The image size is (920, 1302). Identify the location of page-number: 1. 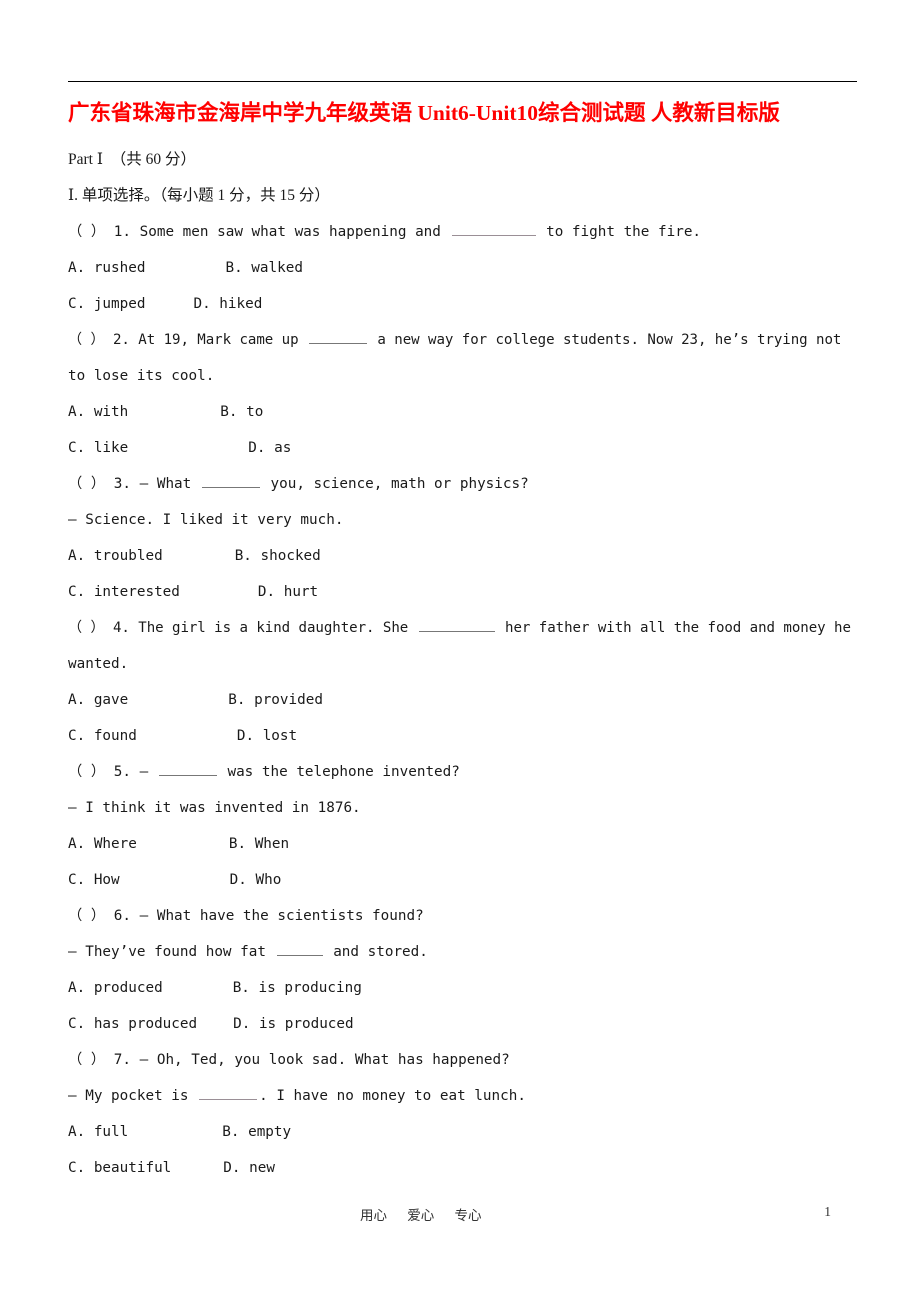
(827, 1211).